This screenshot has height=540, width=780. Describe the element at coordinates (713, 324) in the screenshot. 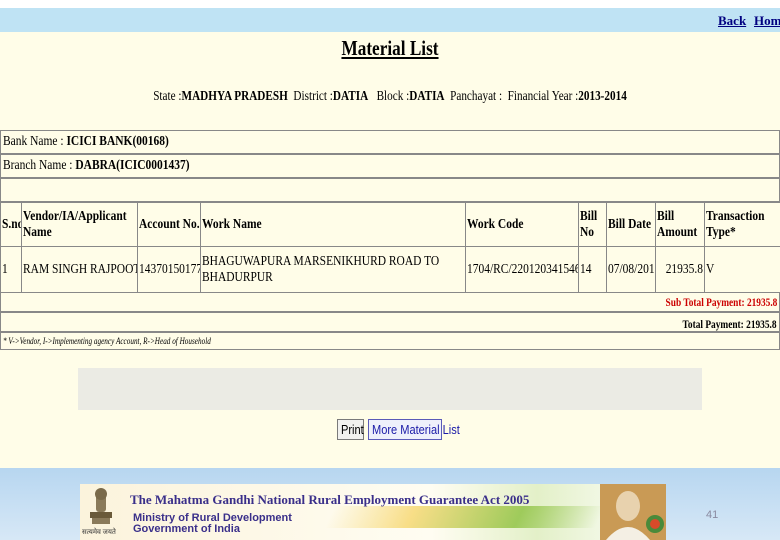

I see `total-label: Total Payment:` at that location.